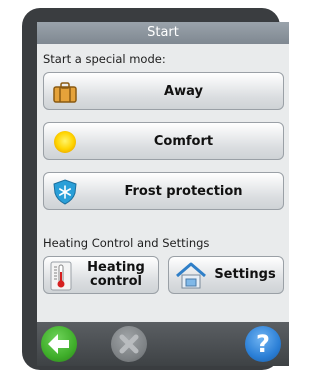 This screenshot has height=379, width=320. Describe the element at coordinates (104, 59) in the screenshot. I see `special-mode-heading: Start a special mode:` at that location.